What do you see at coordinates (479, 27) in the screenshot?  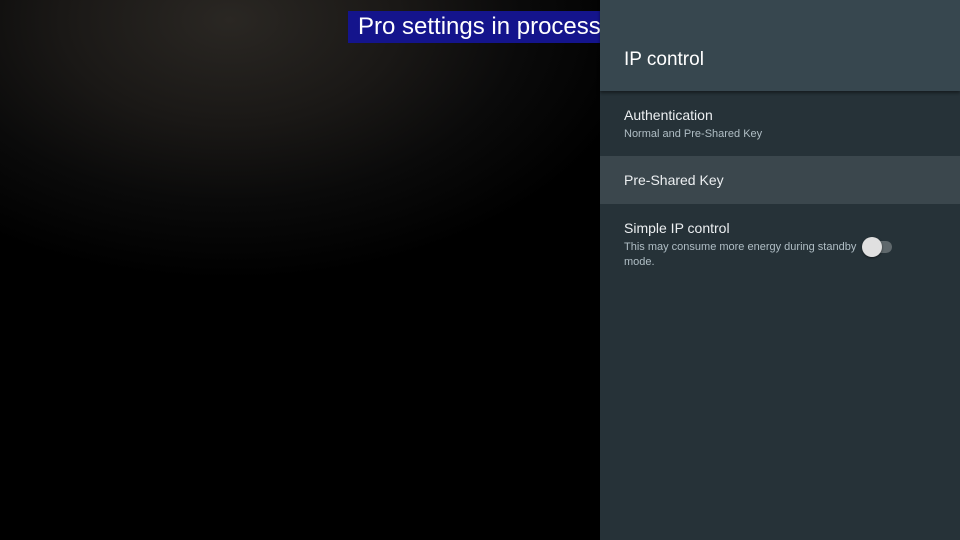 I see `pro-settings-banner: Pro settings in process` at bounding box center [479, 27].